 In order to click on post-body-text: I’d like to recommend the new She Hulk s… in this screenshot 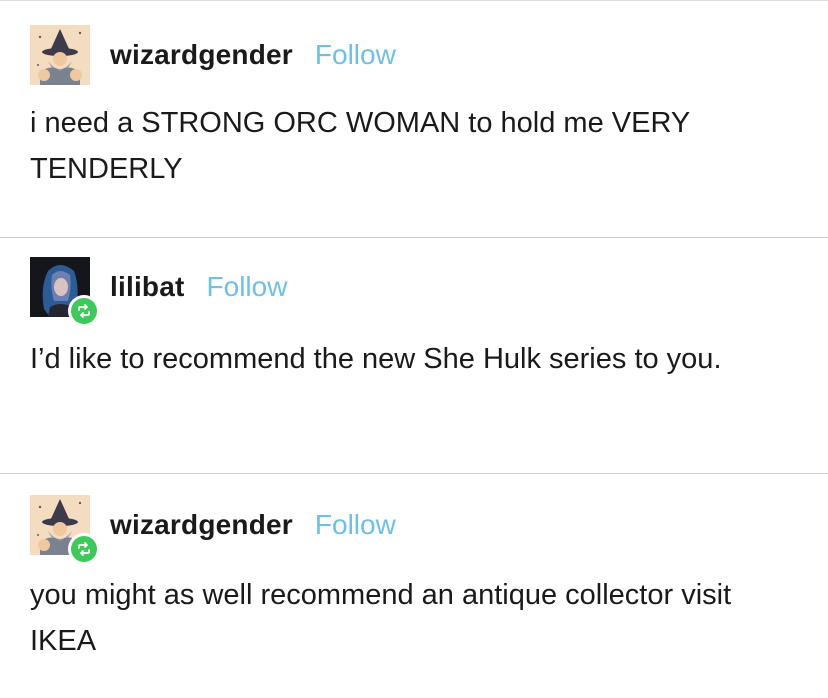, I will do `click(376, 359)`.